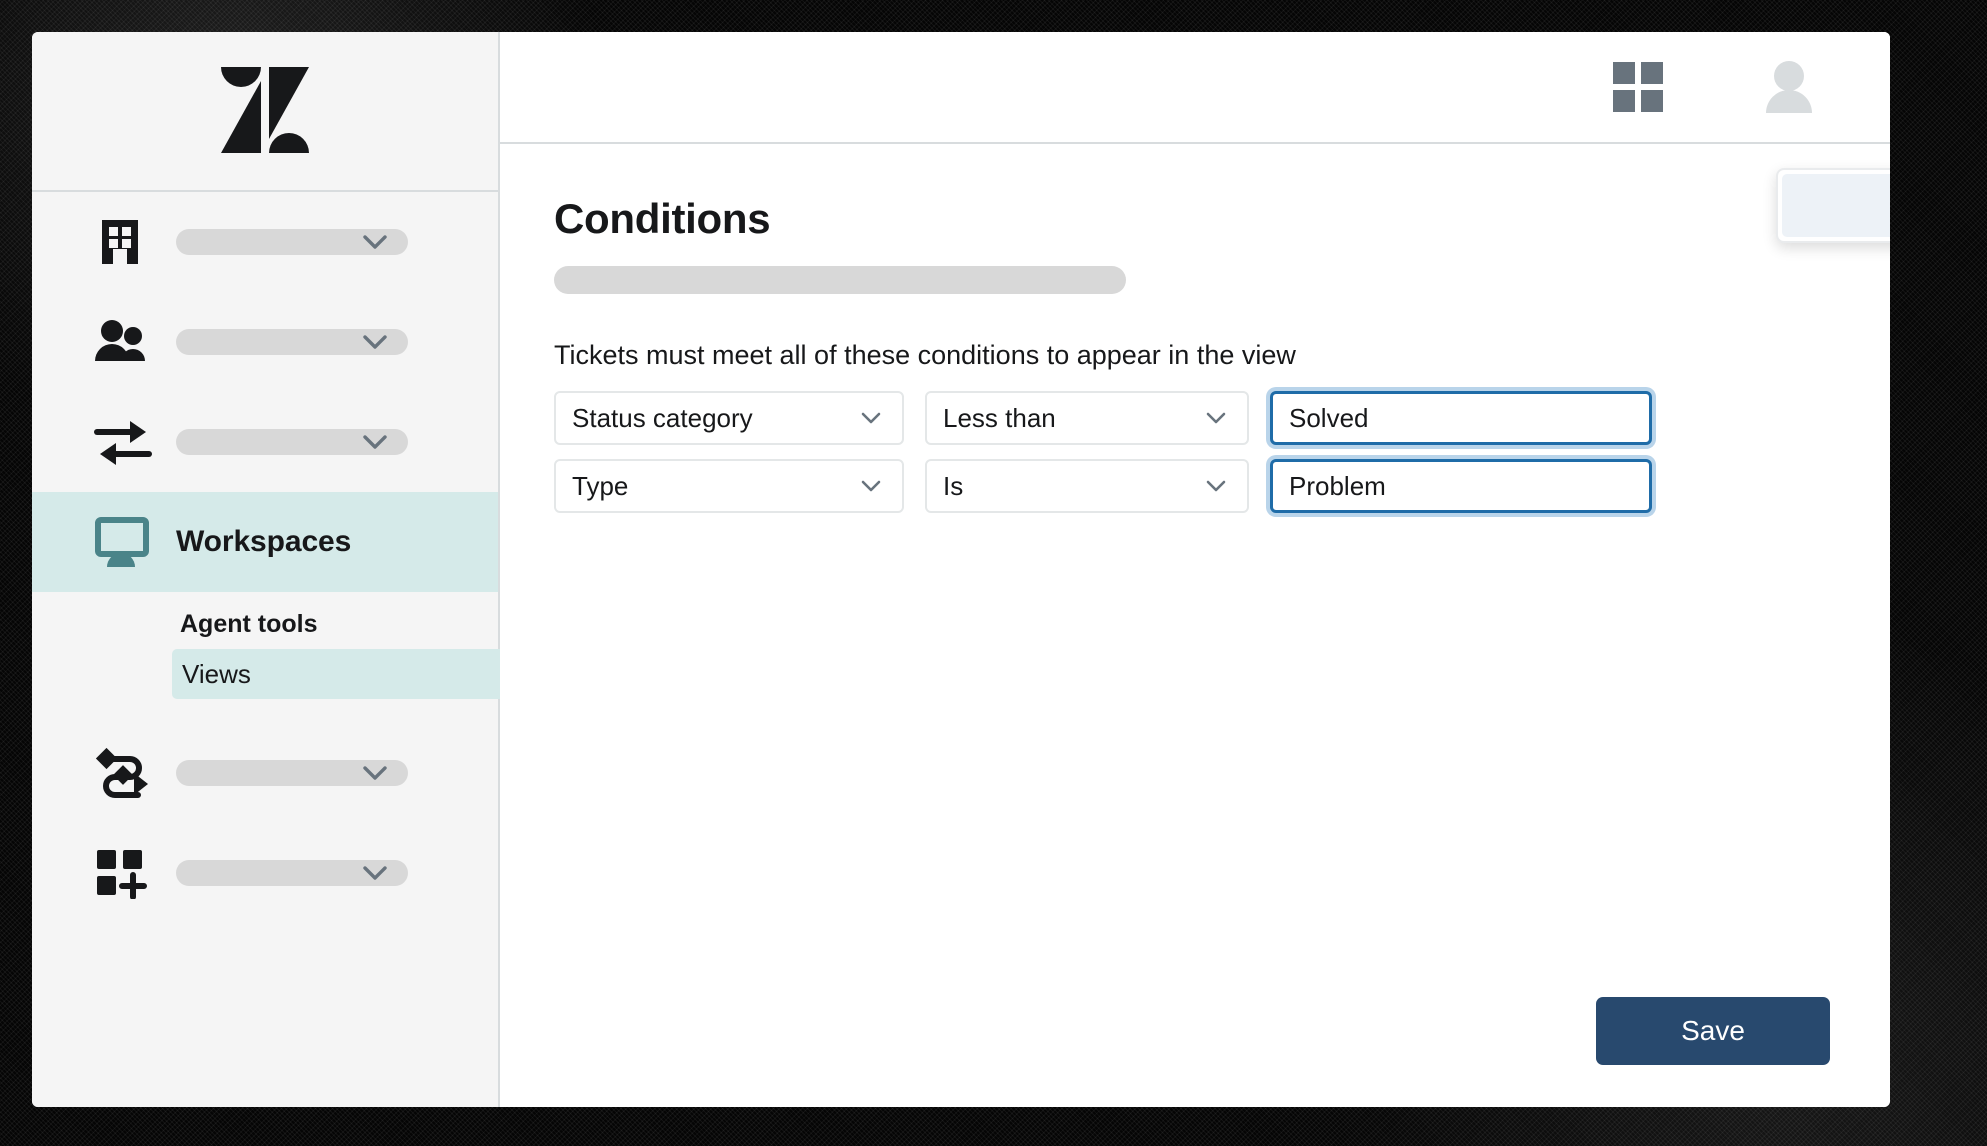 This screenshot has height=1146, width=1987. I want to click on zendesk-logo-icon, so click(265, 111).